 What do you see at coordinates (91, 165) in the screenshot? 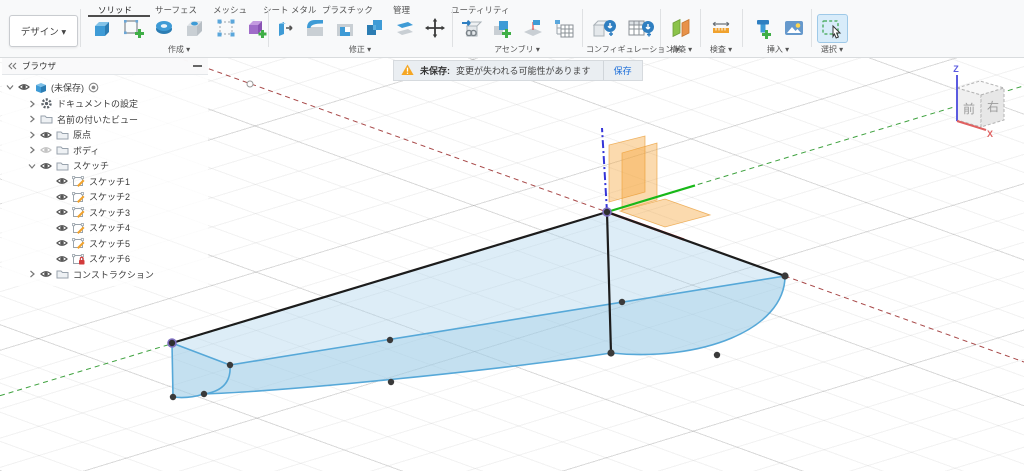
I see `browser-row-label: スケッチ` at bounding box center [91, 165].